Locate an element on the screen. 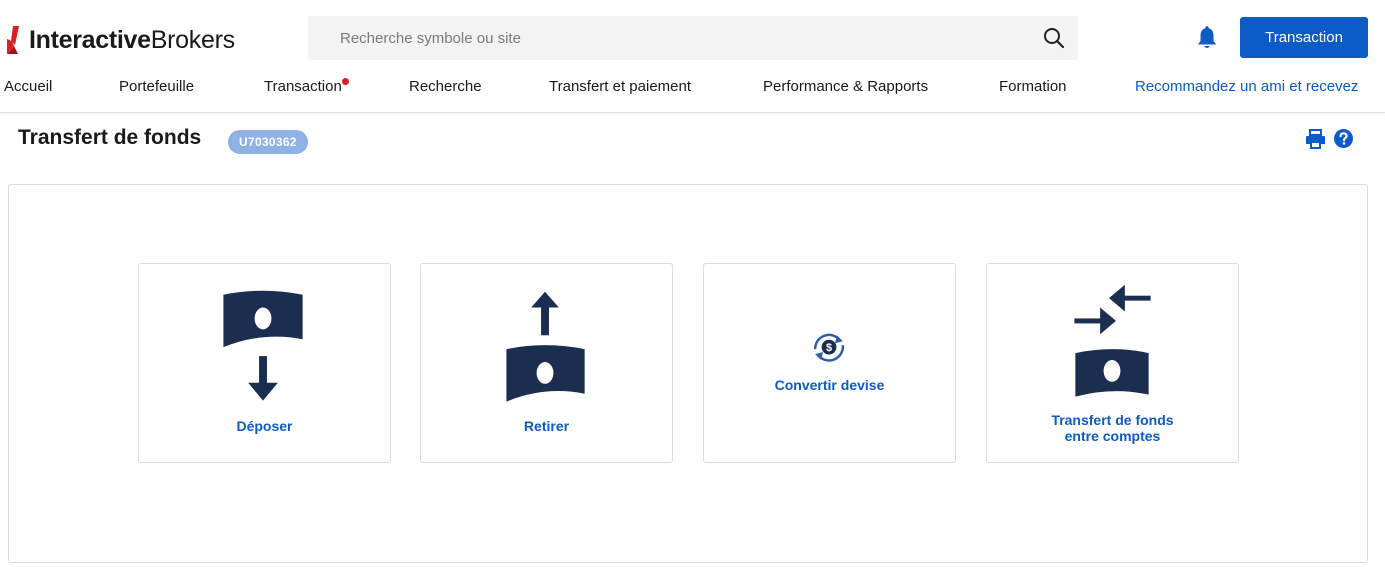 Image resolution: width=1385 pixels, height=567 pixels. ib-logo: InteractiveBrokers is located at coordinates (119, 40).